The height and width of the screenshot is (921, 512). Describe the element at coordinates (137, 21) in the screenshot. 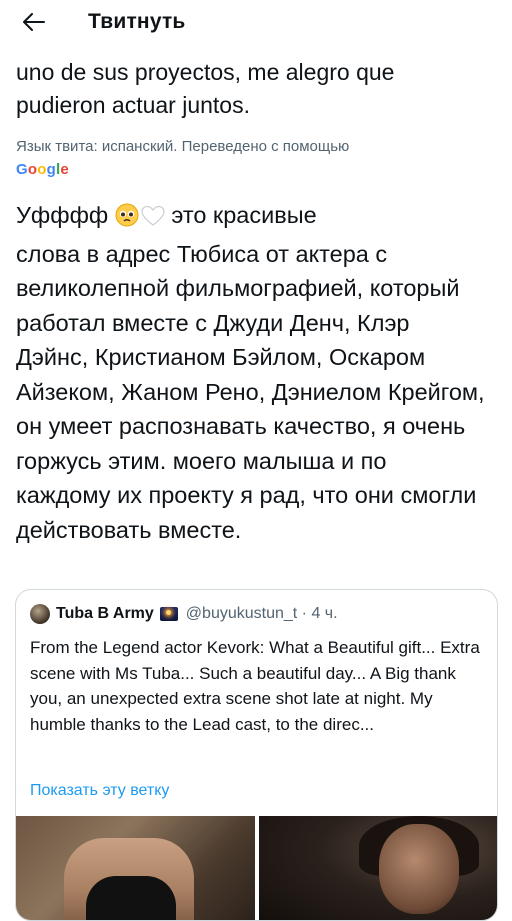

I see `page-title: Твитнуть` at that location.